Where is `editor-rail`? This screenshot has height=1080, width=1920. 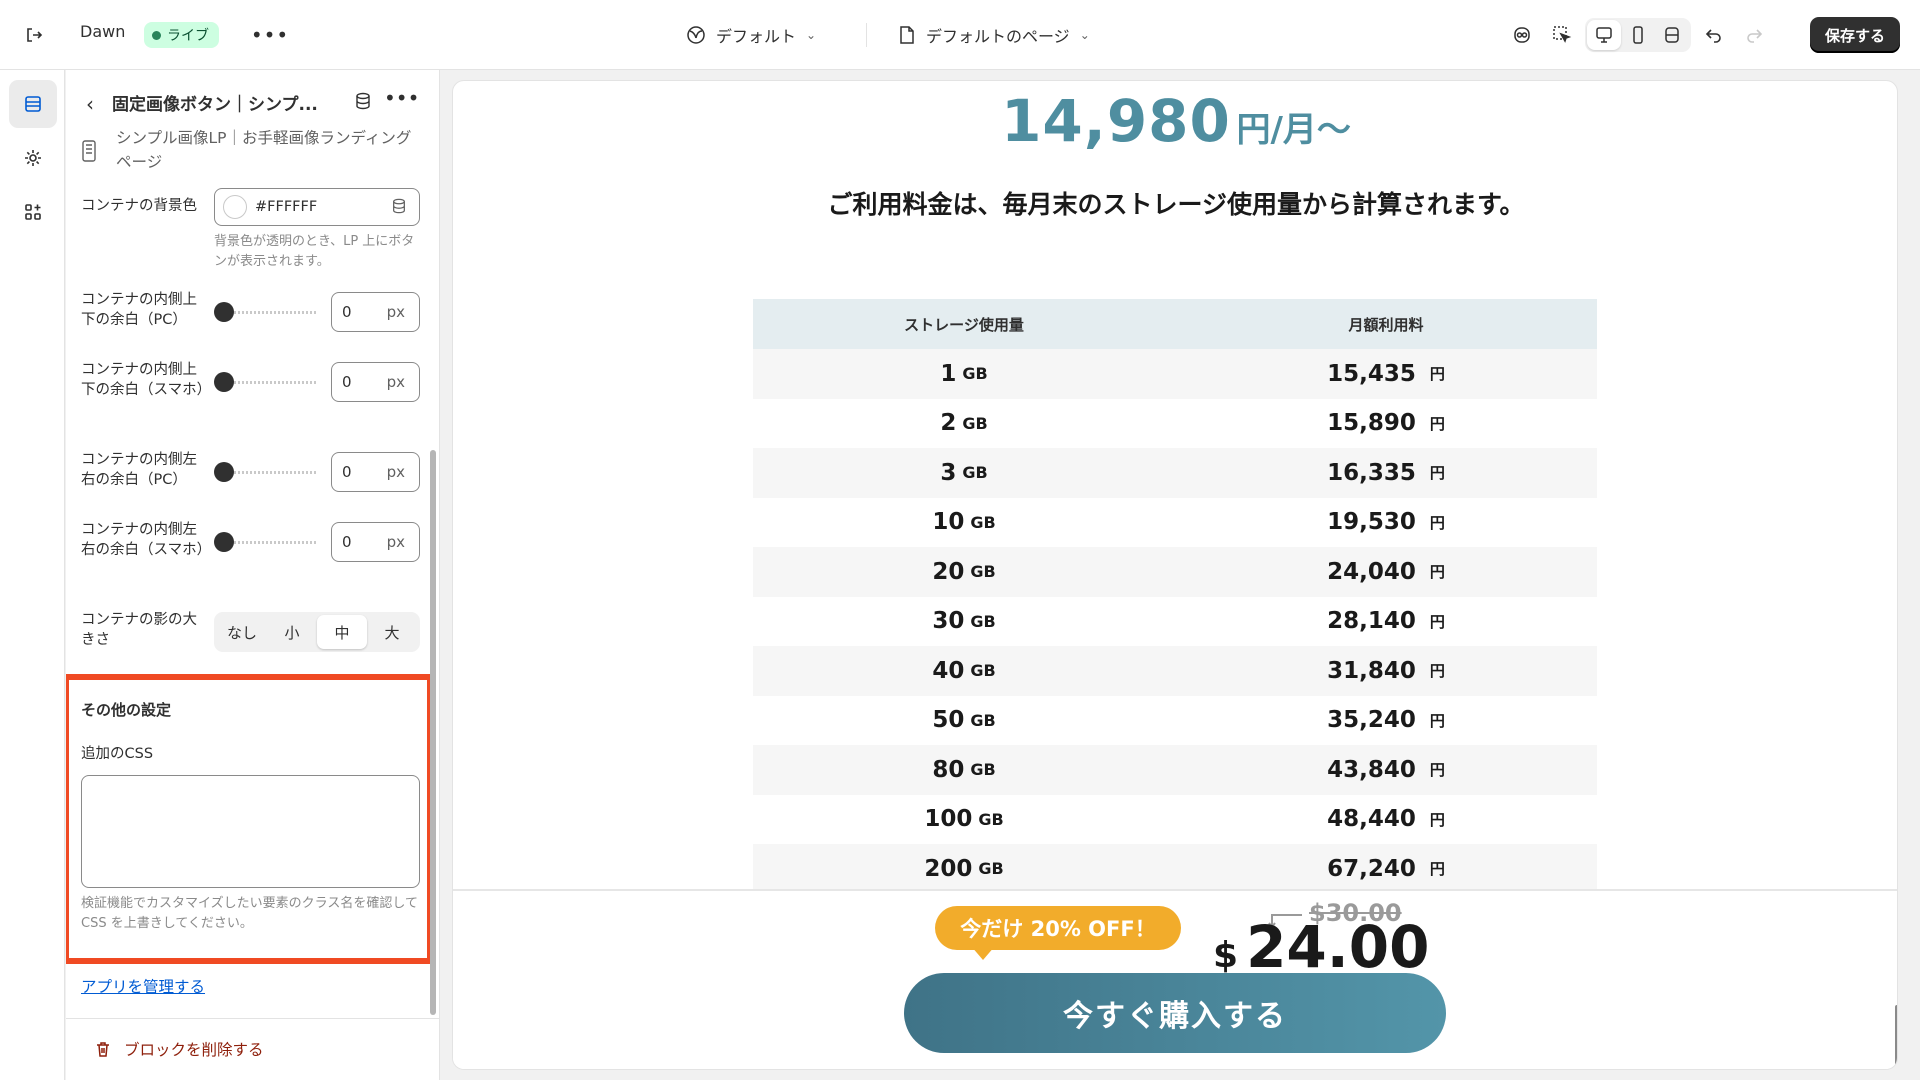 editor-rail is located at coordinates (32, 575).